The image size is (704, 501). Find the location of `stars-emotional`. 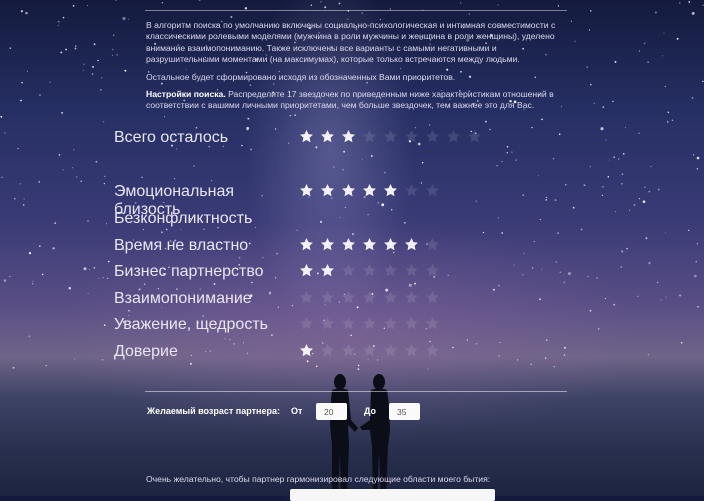

stars-emotional is located at coordinates (369, 190).